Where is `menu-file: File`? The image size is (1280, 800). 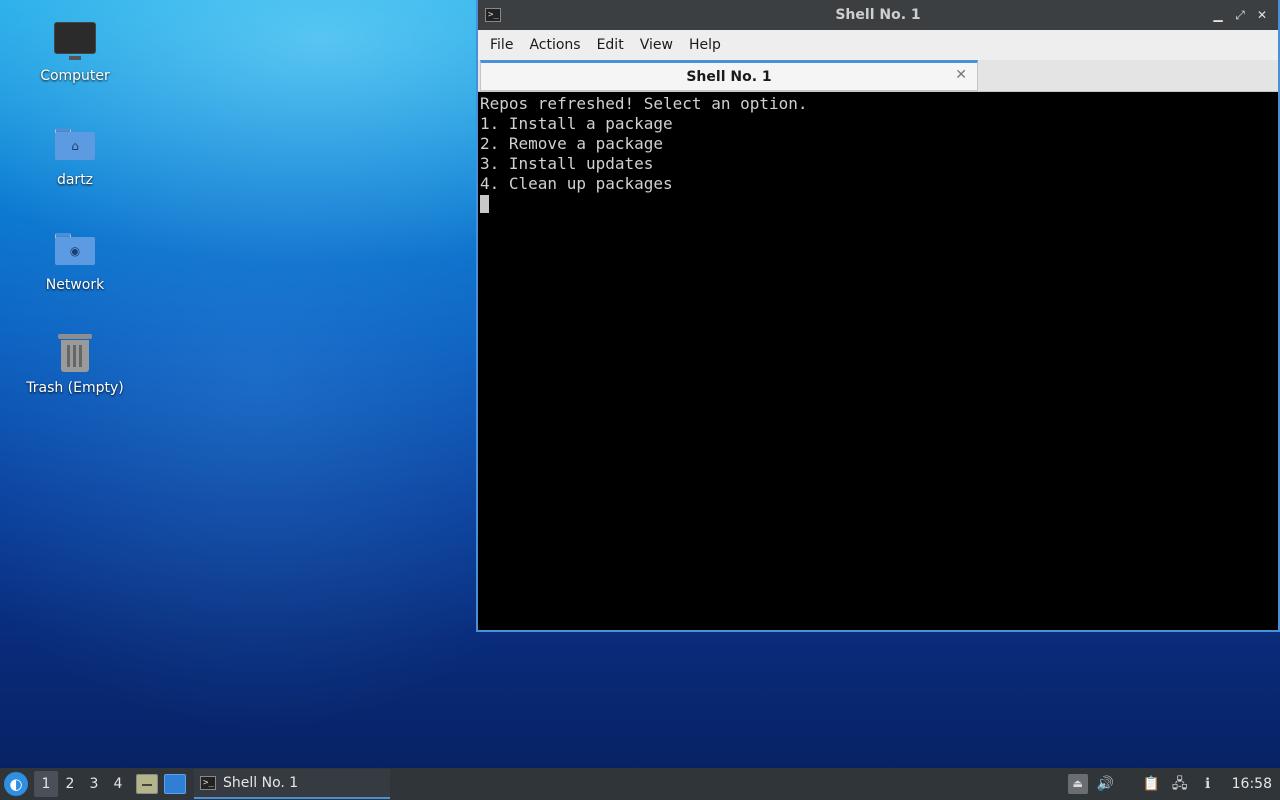
menu-file: File is located at coordinates (501, 45).